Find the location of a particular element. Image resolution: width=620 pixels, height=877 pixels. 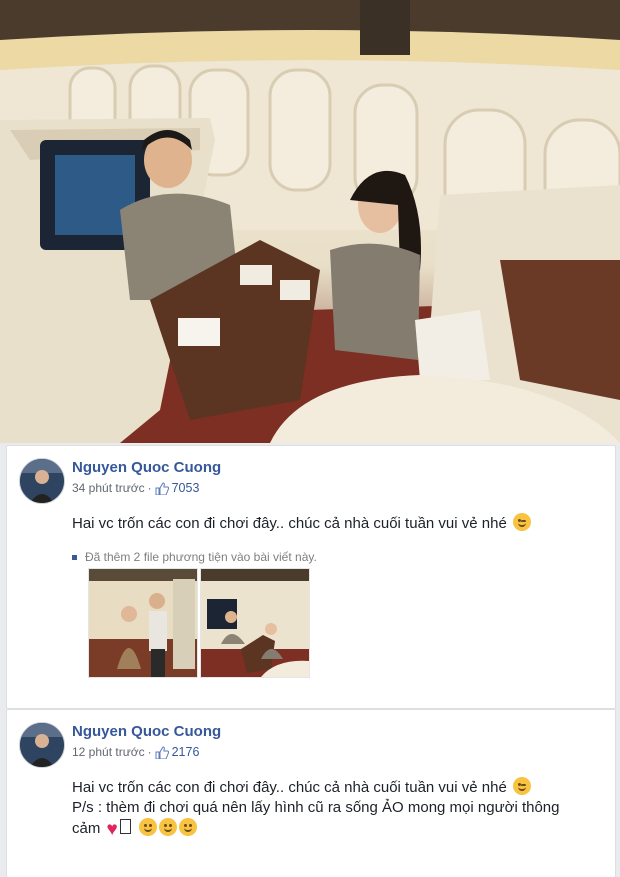

post-meta: 34 phút trước · 7053 is located at coordinates (135, 488).